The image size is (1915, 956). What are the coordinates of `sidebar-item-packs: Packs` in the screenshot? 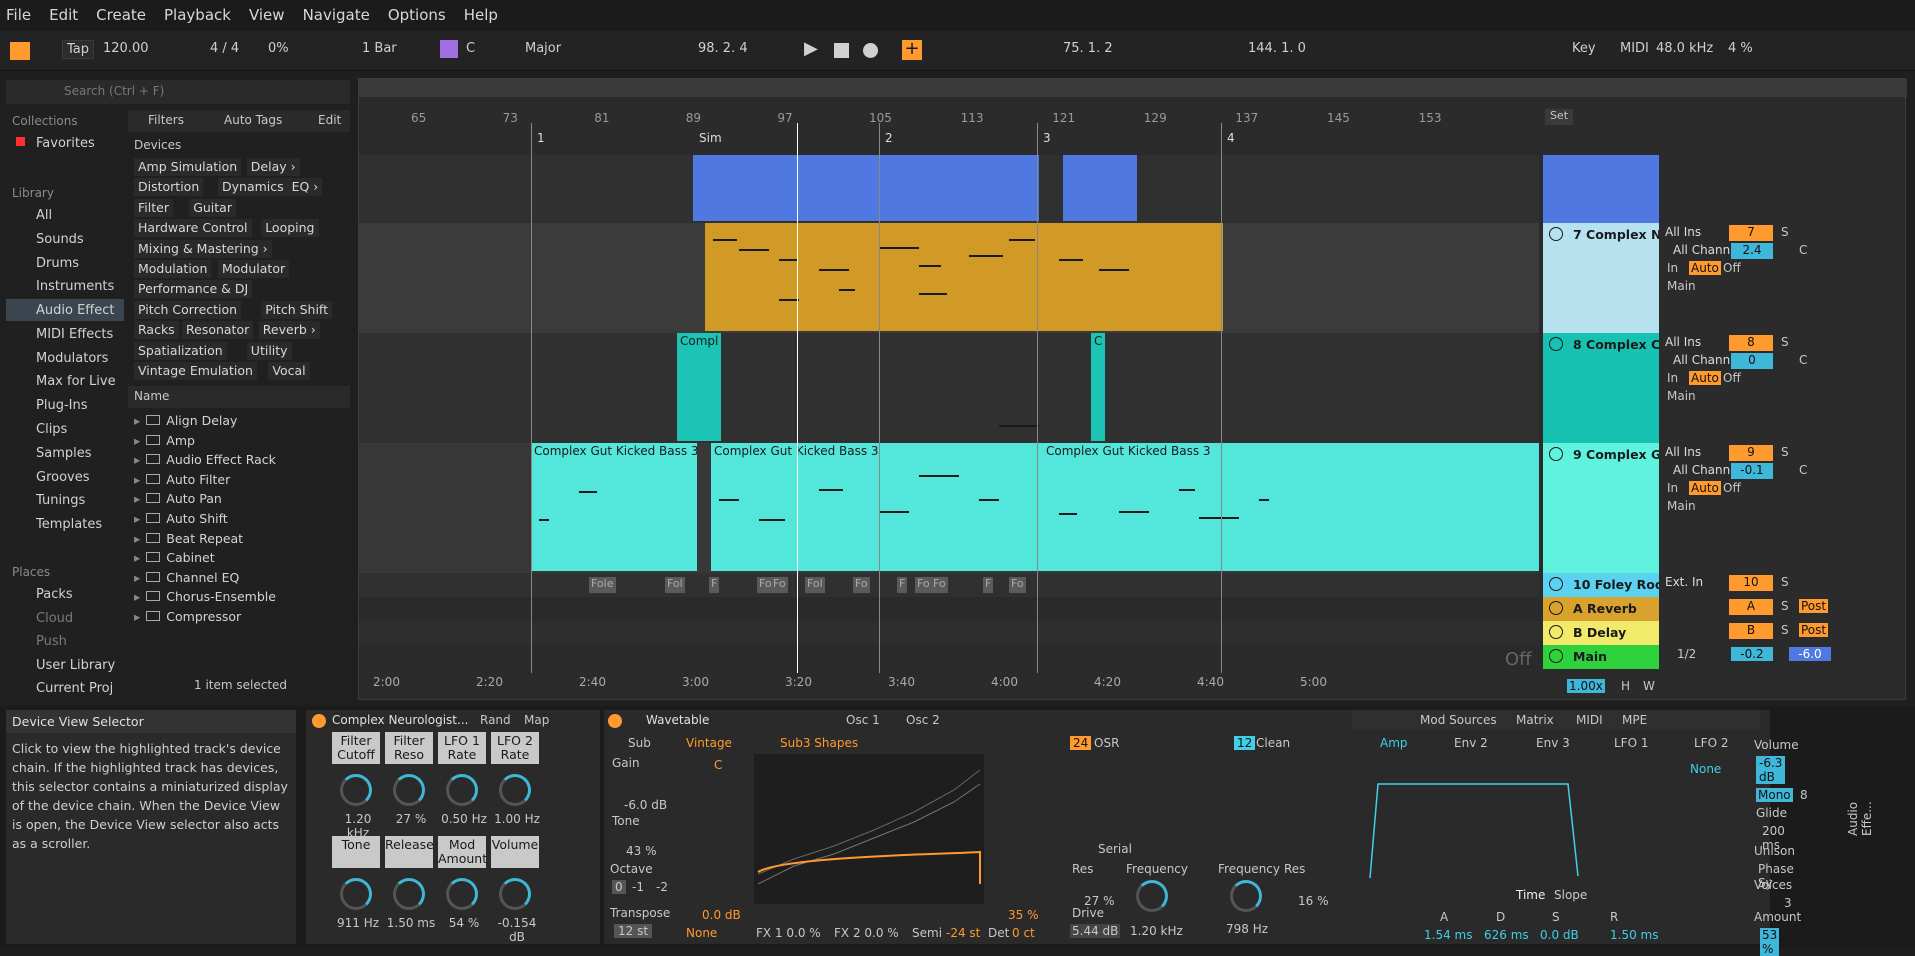 It's located at (54, 594).